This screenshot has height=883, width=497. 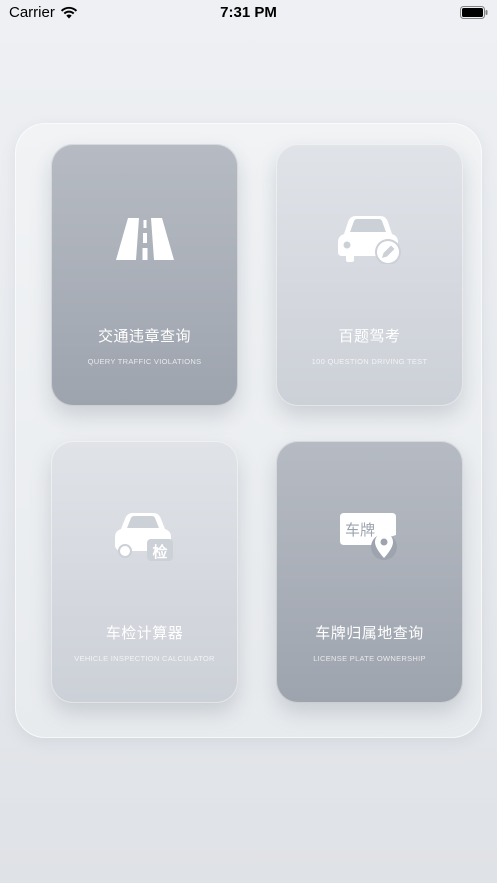 I want to click on license-plate-location-icon: 车牌, so click(x=368, y=536).